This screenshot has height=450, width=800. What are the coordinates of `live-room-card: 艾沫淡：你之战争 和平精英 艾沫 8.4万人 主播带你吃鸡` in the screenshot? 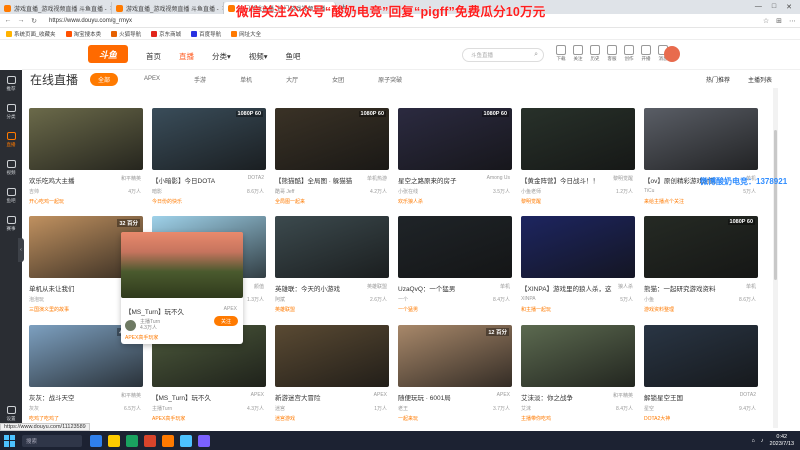 It's located at (578, 373).